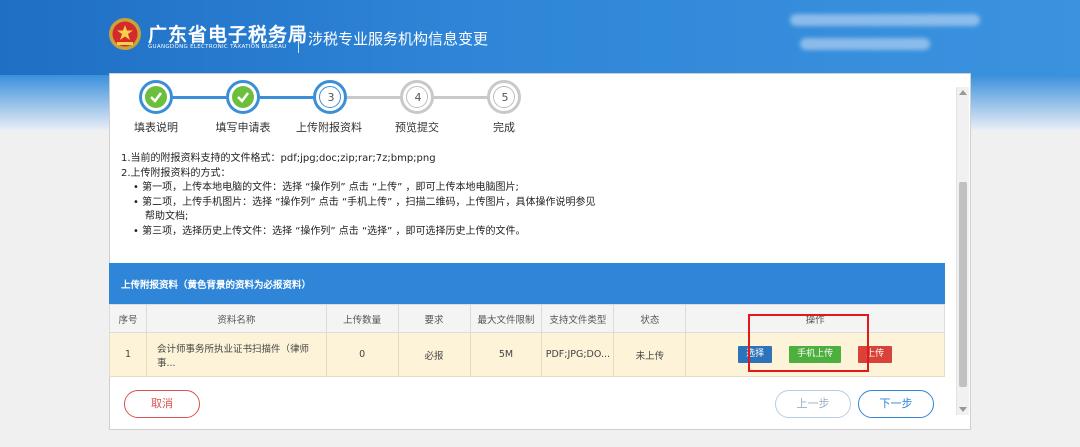 The image size is (1080, 447). Describe the element at coordinates (236, 318) in the screenshot. I see `col-name: 资料名称` at that location.